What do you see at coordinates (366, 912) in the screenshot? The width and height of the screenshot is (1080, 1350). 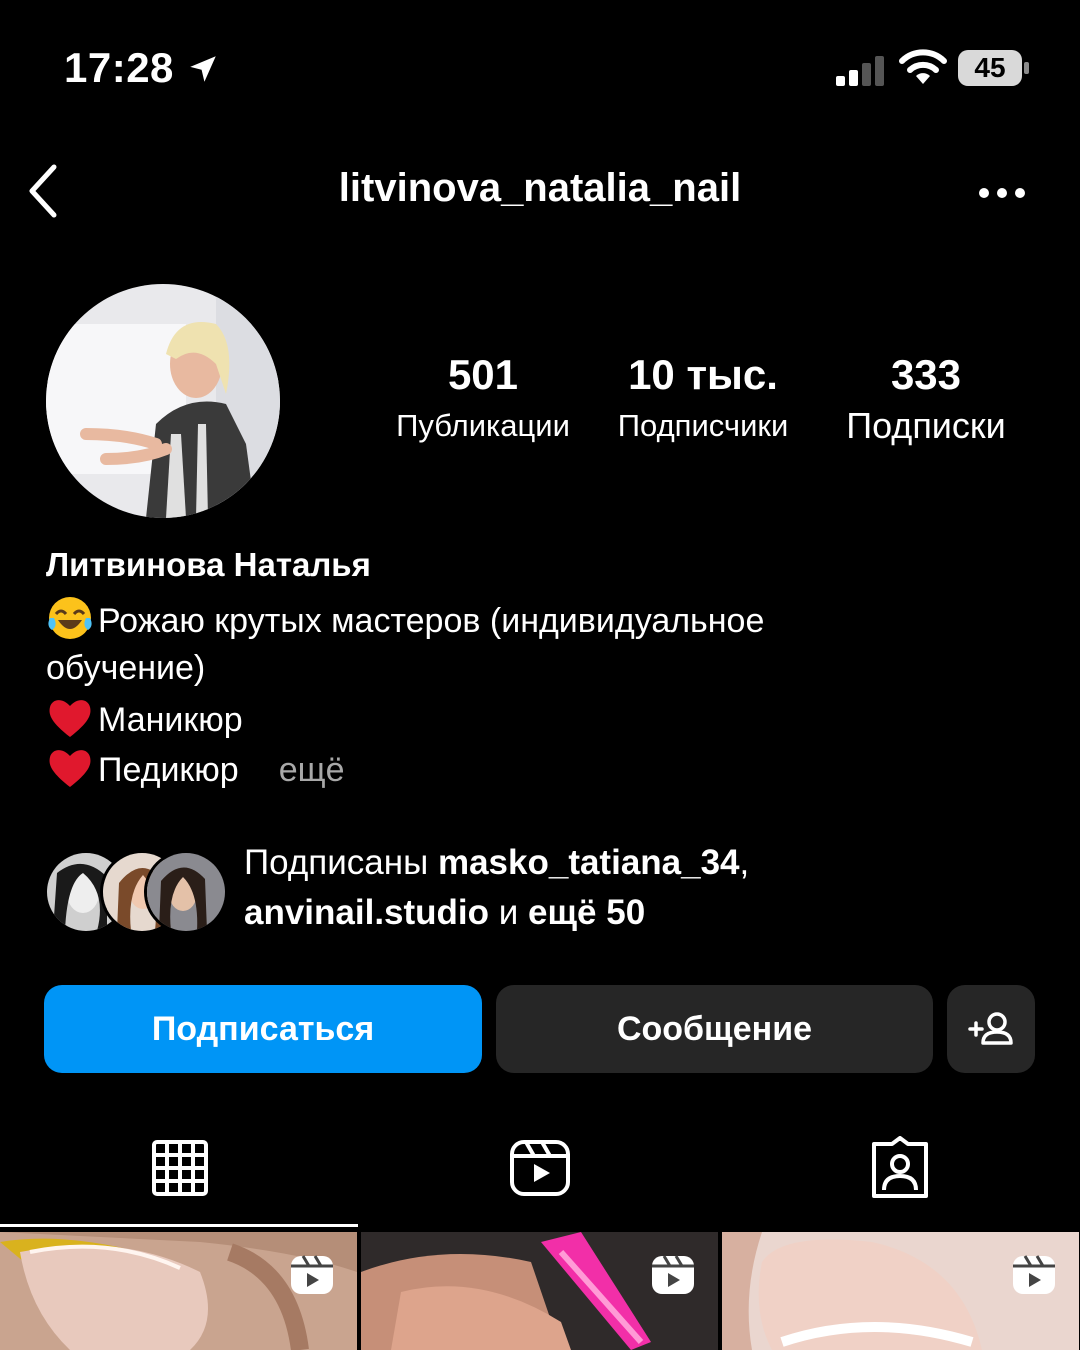 I see `mutual-follower-name: anvinail.studio` at bounding box center [366, 912].